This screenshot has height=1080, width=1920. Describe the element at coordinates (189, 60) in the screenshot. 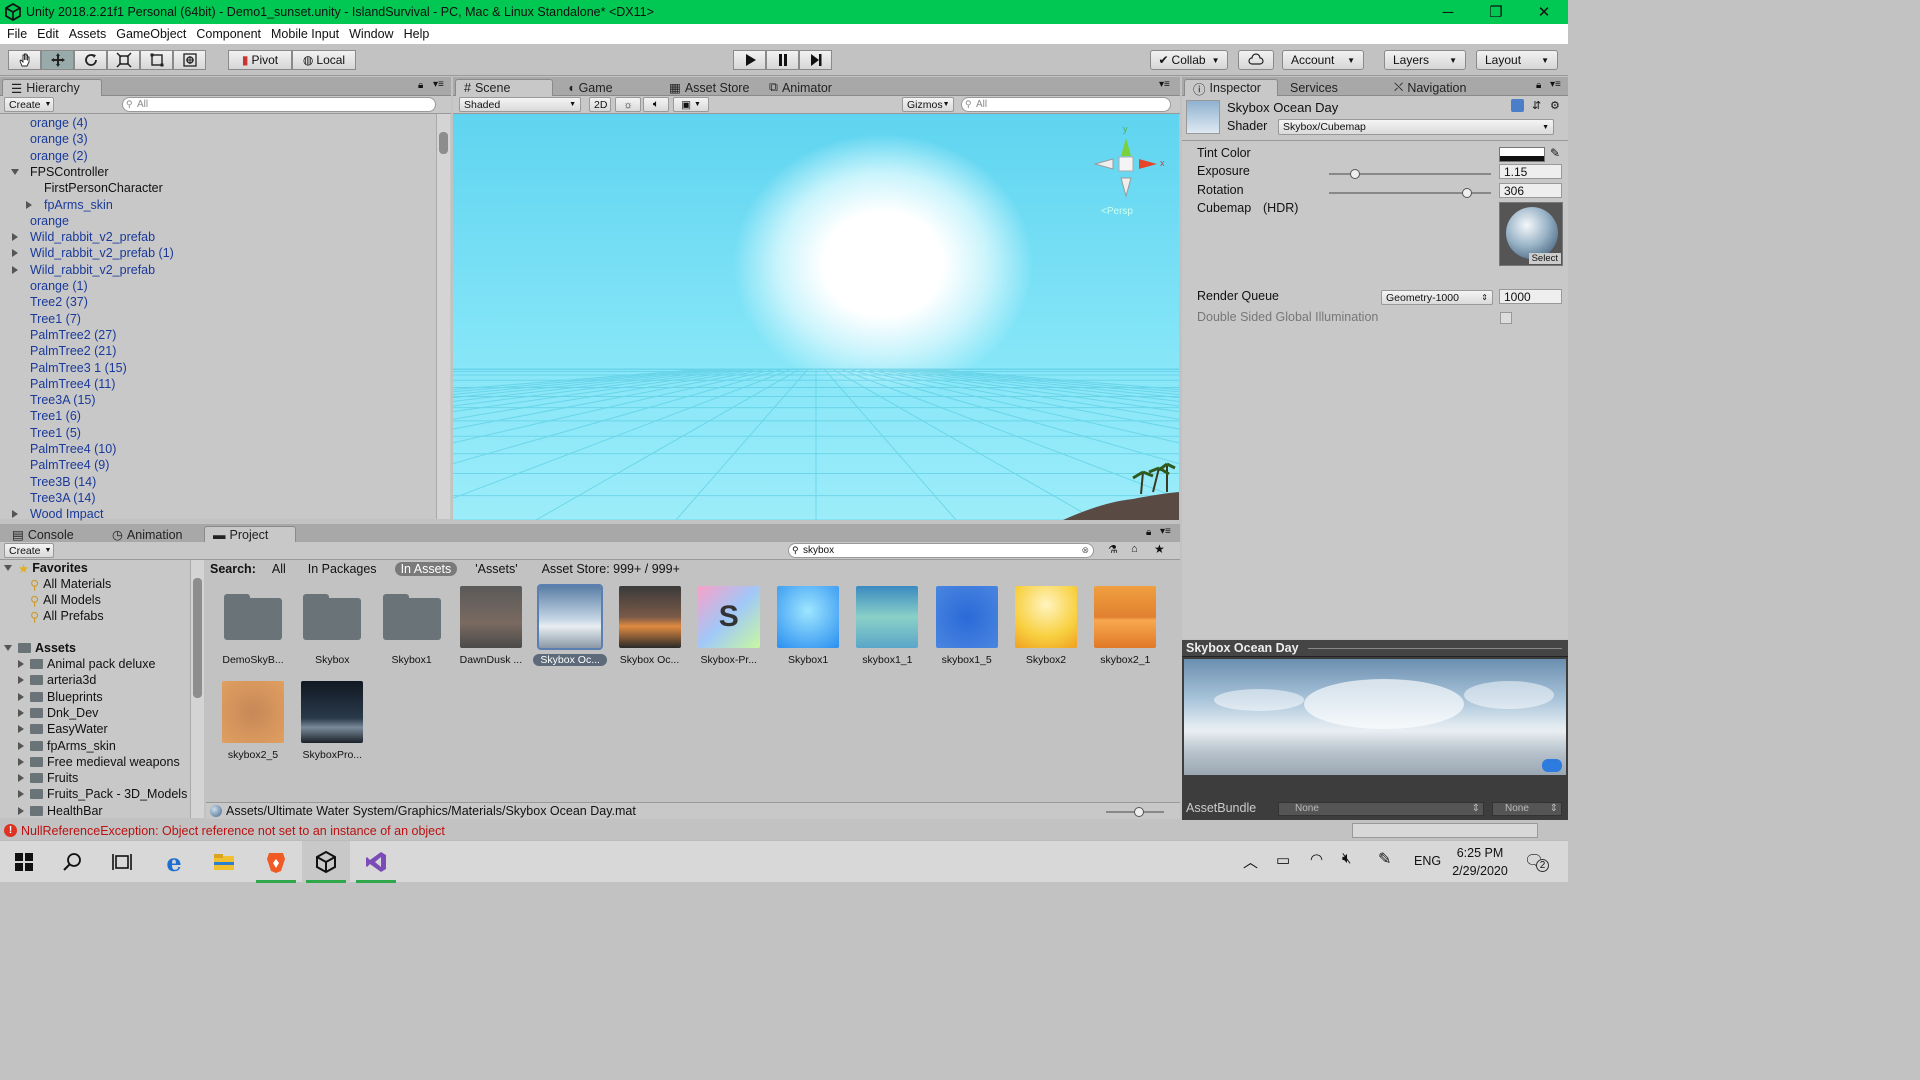

I see `transform-tool-button` at that location.